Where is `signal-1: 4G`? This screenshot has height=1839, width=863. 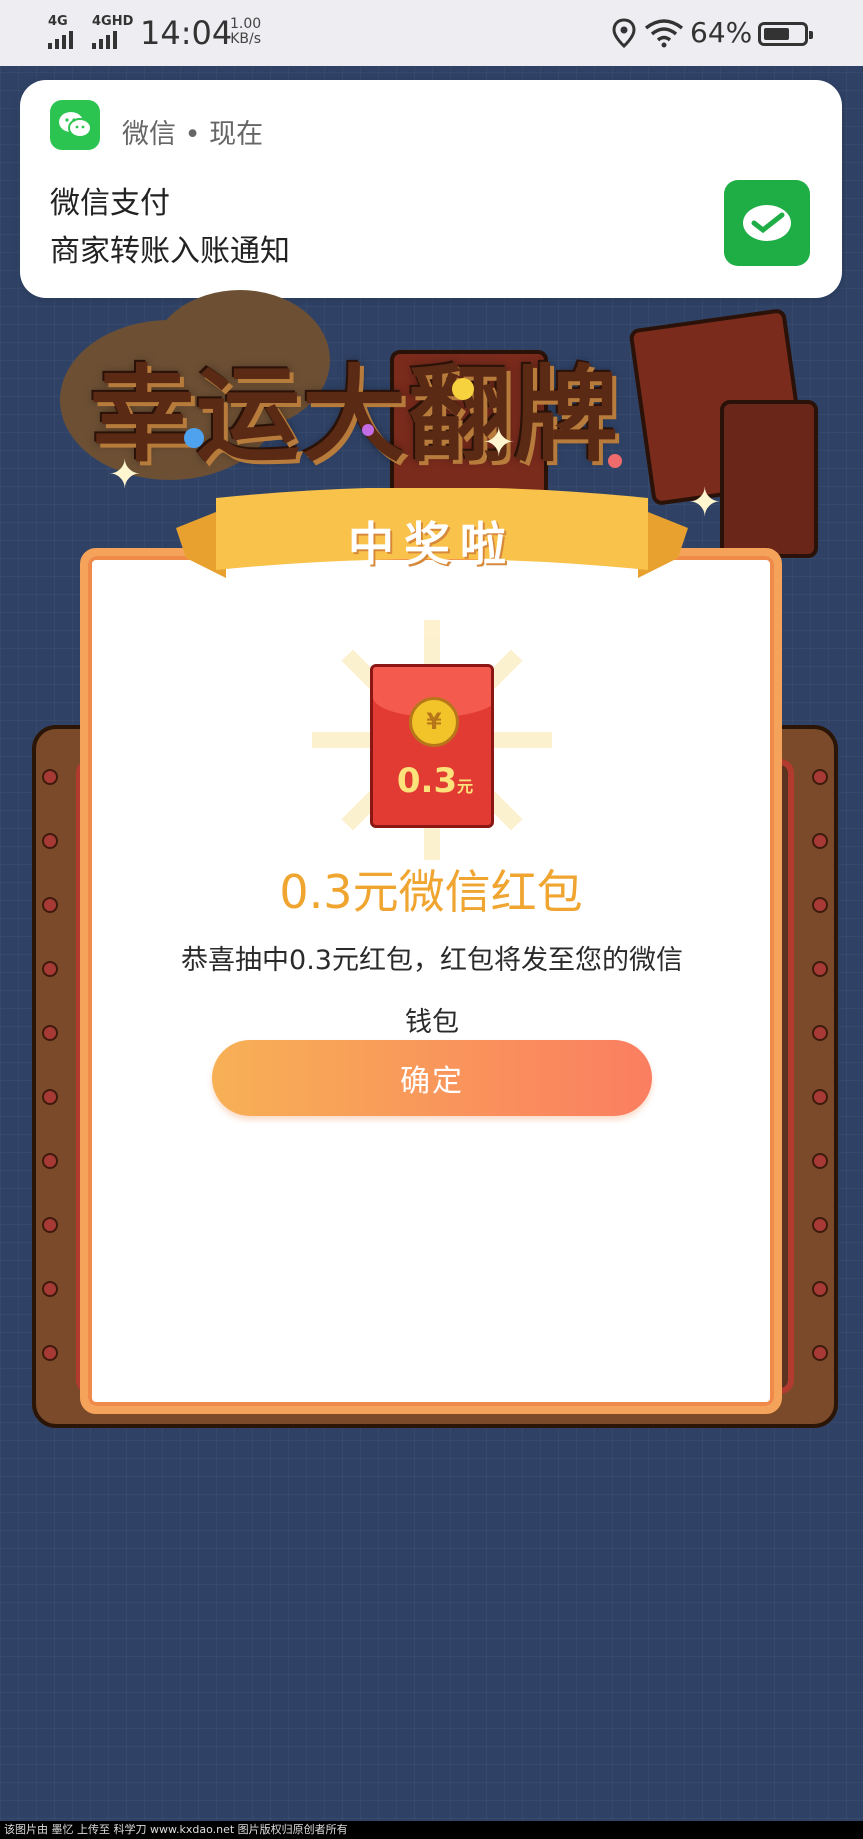 signal-1: 4G is located at coordinates (60, 31).